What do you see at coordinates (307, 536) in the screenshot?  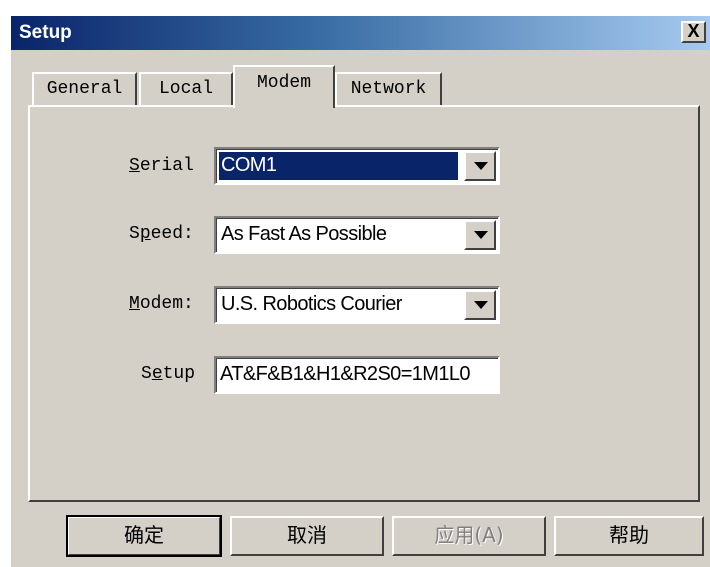 I see `cancel-button: 取消` at bounding box center [307, 536].